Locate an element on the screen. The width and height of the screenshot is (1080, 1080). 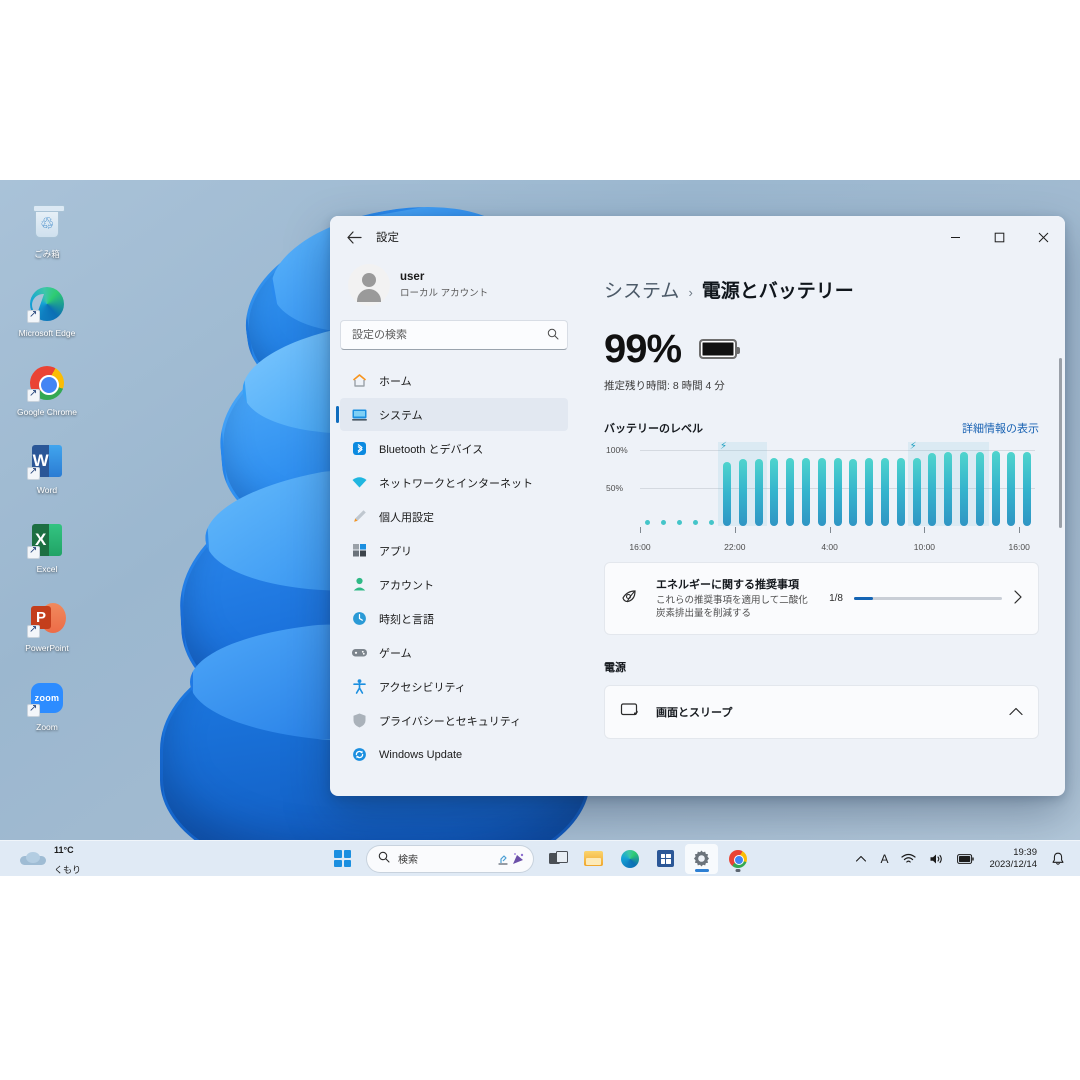
volume-button is located at coordinates (936, 859).